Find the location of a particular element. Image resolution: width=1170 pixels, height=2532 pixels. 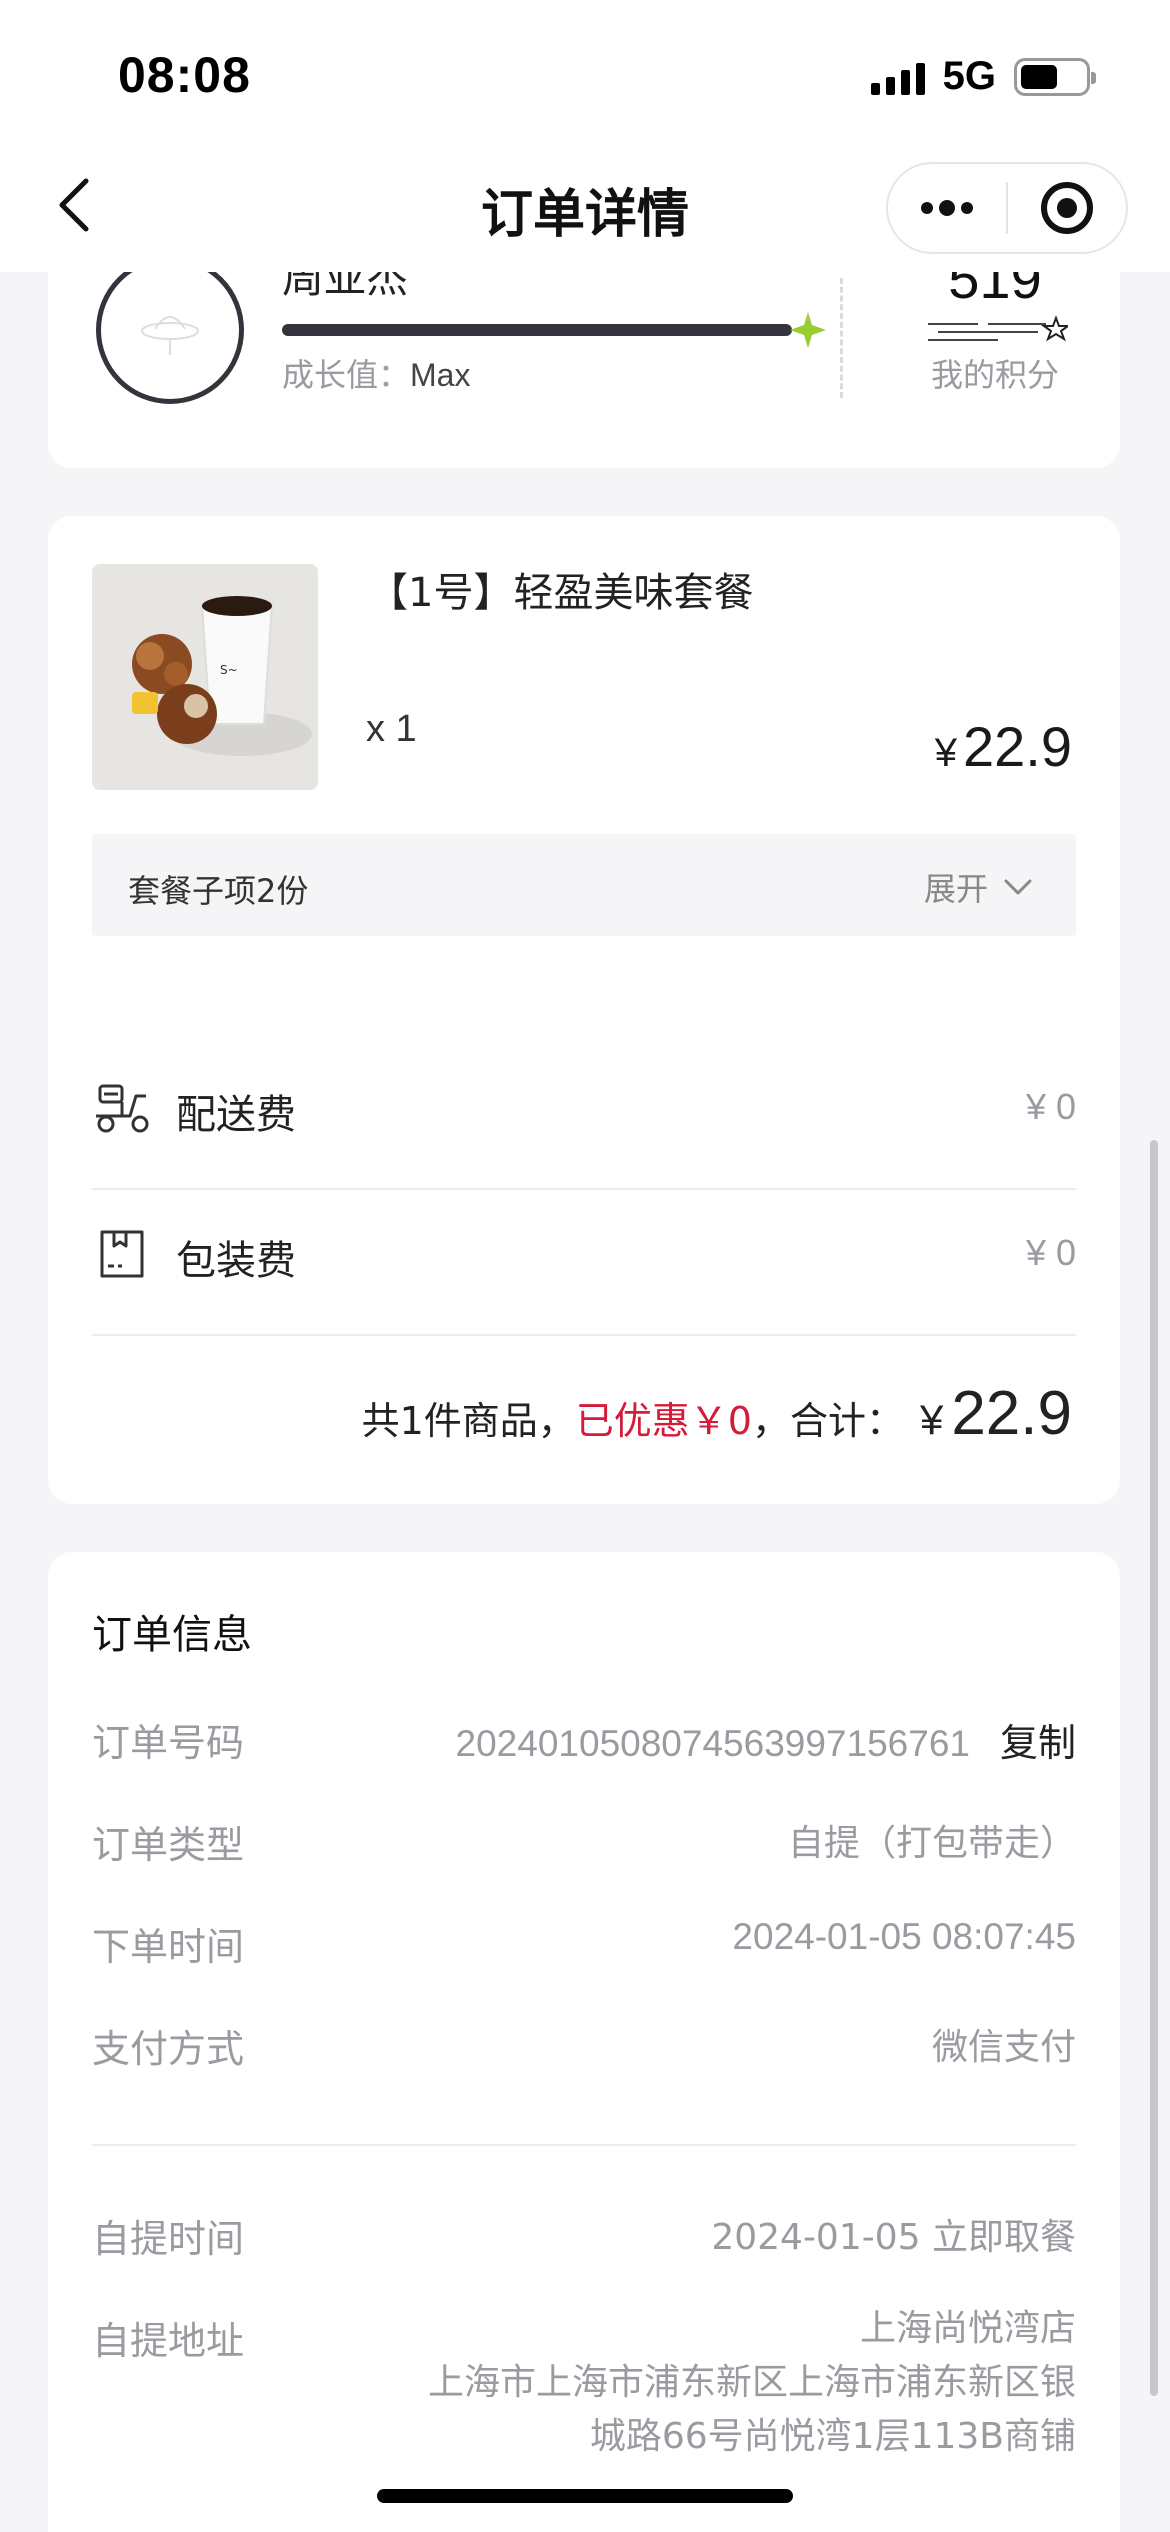

home-indicator is located at coordinates (585, 2496).